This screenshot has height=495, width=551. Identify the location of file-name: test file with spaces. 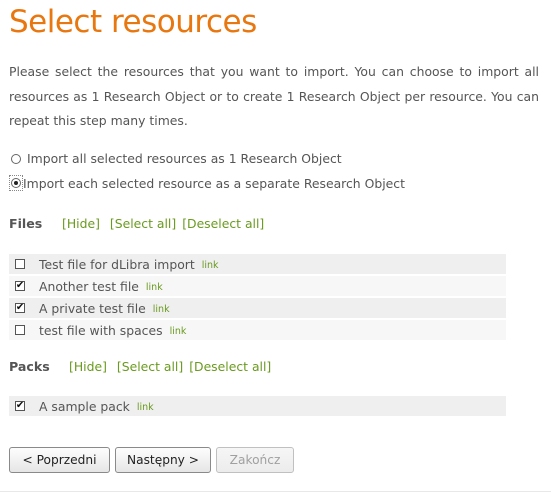
(101, 330).